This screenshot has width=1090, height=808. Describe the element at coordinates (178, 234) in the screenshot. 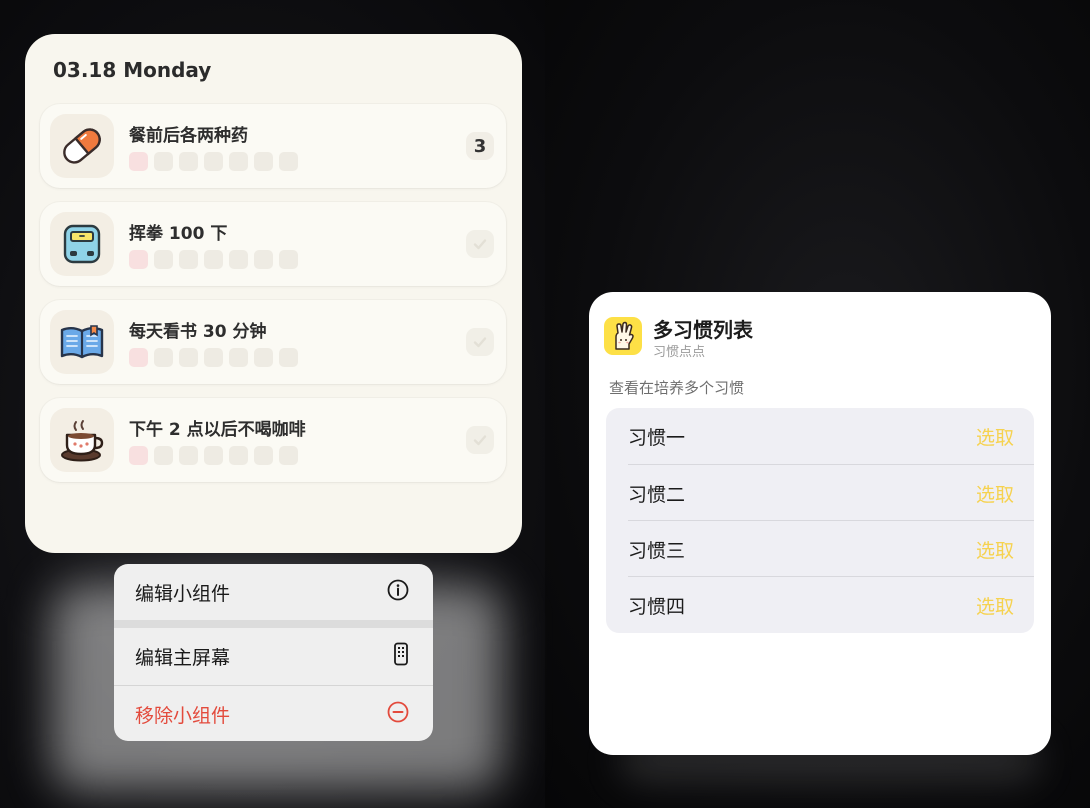

I see `habit-name: 挥拳 100 下` at that location.